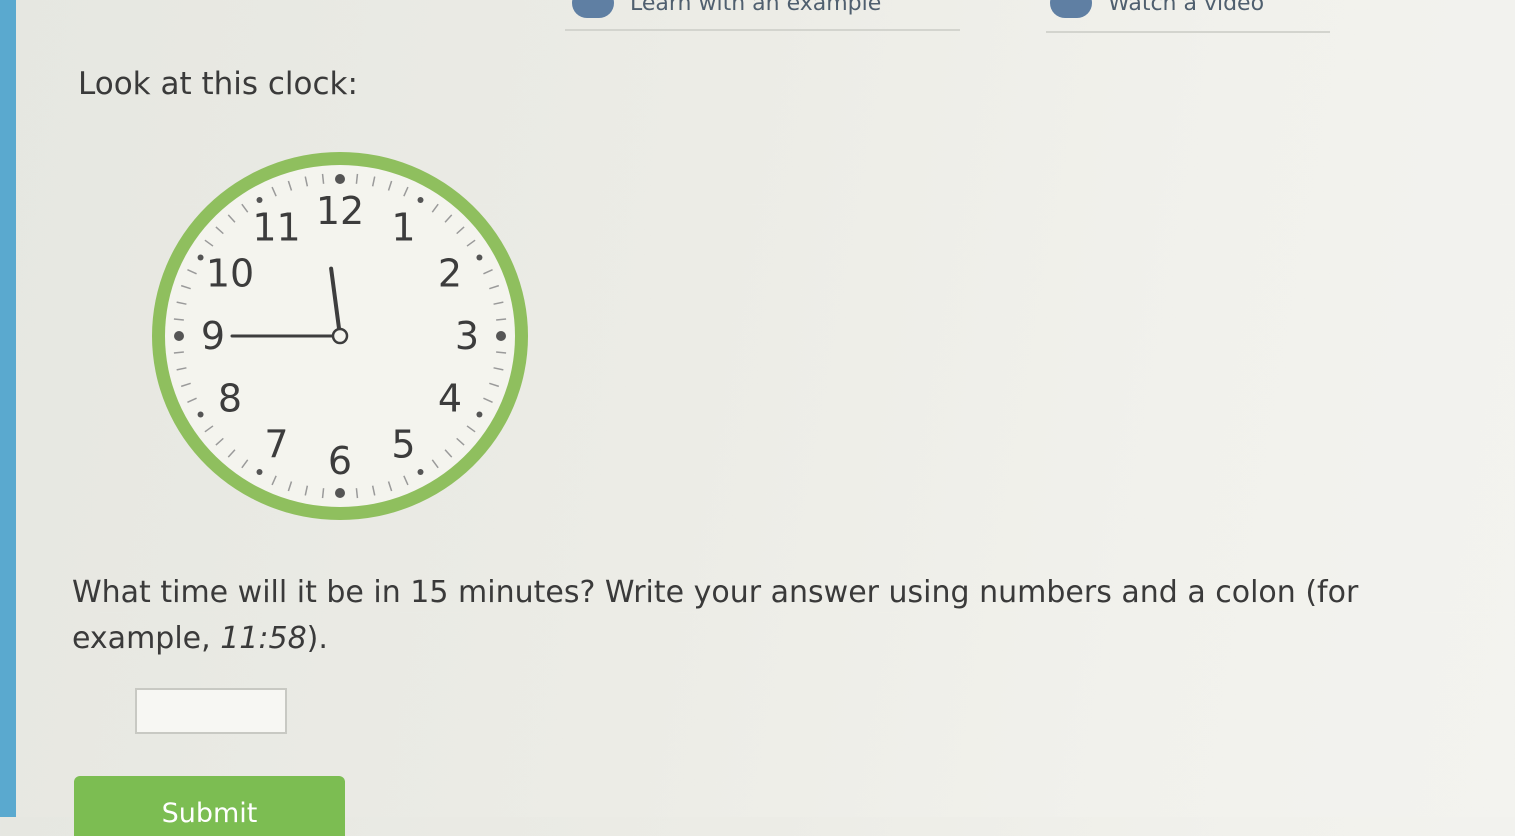 This screenshot has width=1515, height=836. I want to click on tab-label: Learn with an example, so click(756, 8).